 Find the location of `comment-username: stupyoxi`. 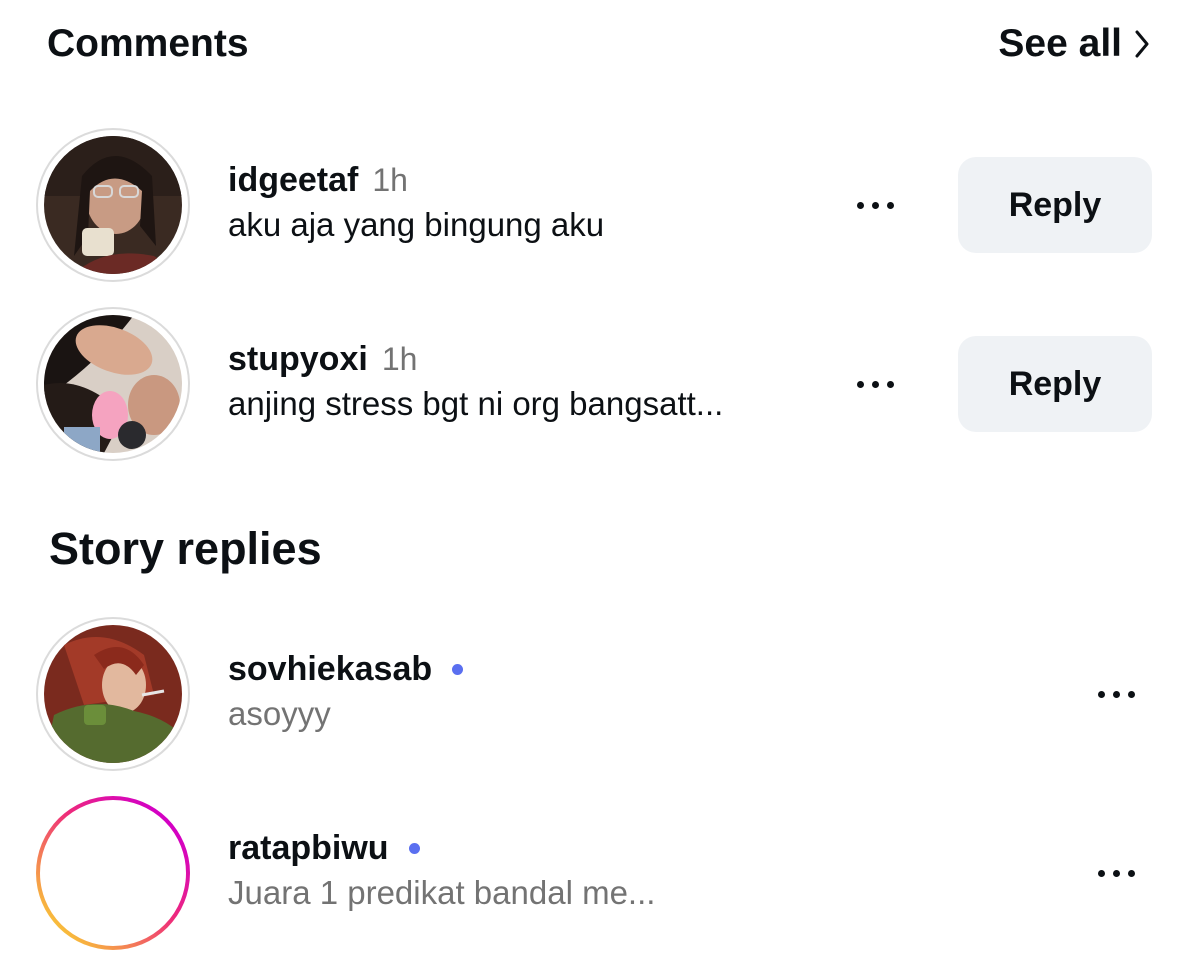

comment-username: stupyoxi is located at coordinates (298, 359).